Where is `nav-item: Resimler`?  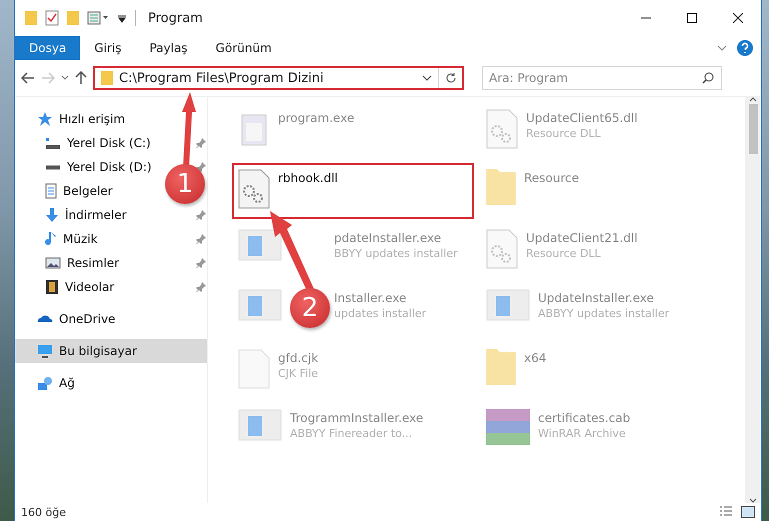
nav-item: Resimler is located at coordinates (82, 263).